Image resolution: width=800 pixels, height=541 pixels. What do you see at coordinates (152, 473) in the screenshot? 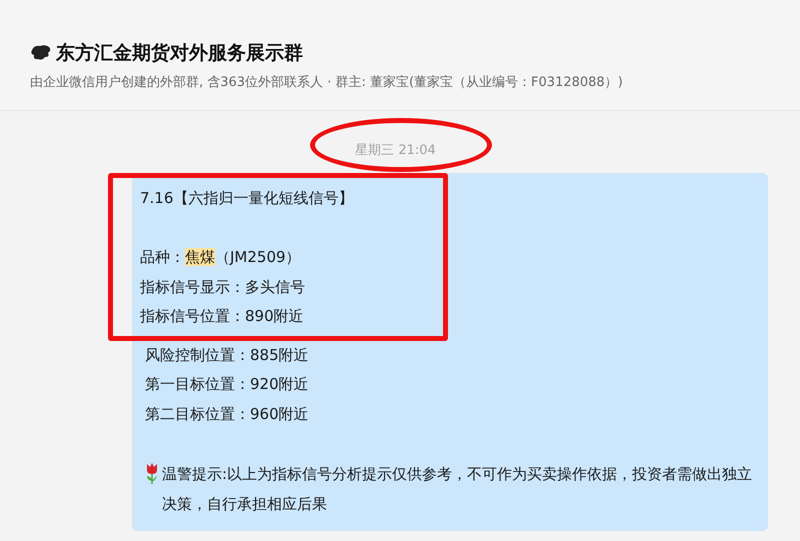
I see `tulip-icon` at bounding box center [152, 473].